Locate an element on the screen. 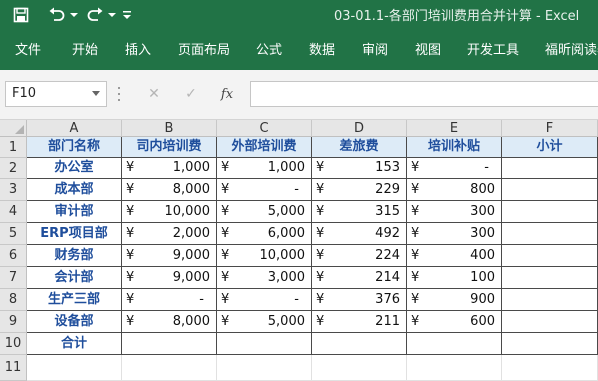 The height and width of the screenshot is (381, 598). amount-cell: ¥600 is located at coordinates (454, 322).